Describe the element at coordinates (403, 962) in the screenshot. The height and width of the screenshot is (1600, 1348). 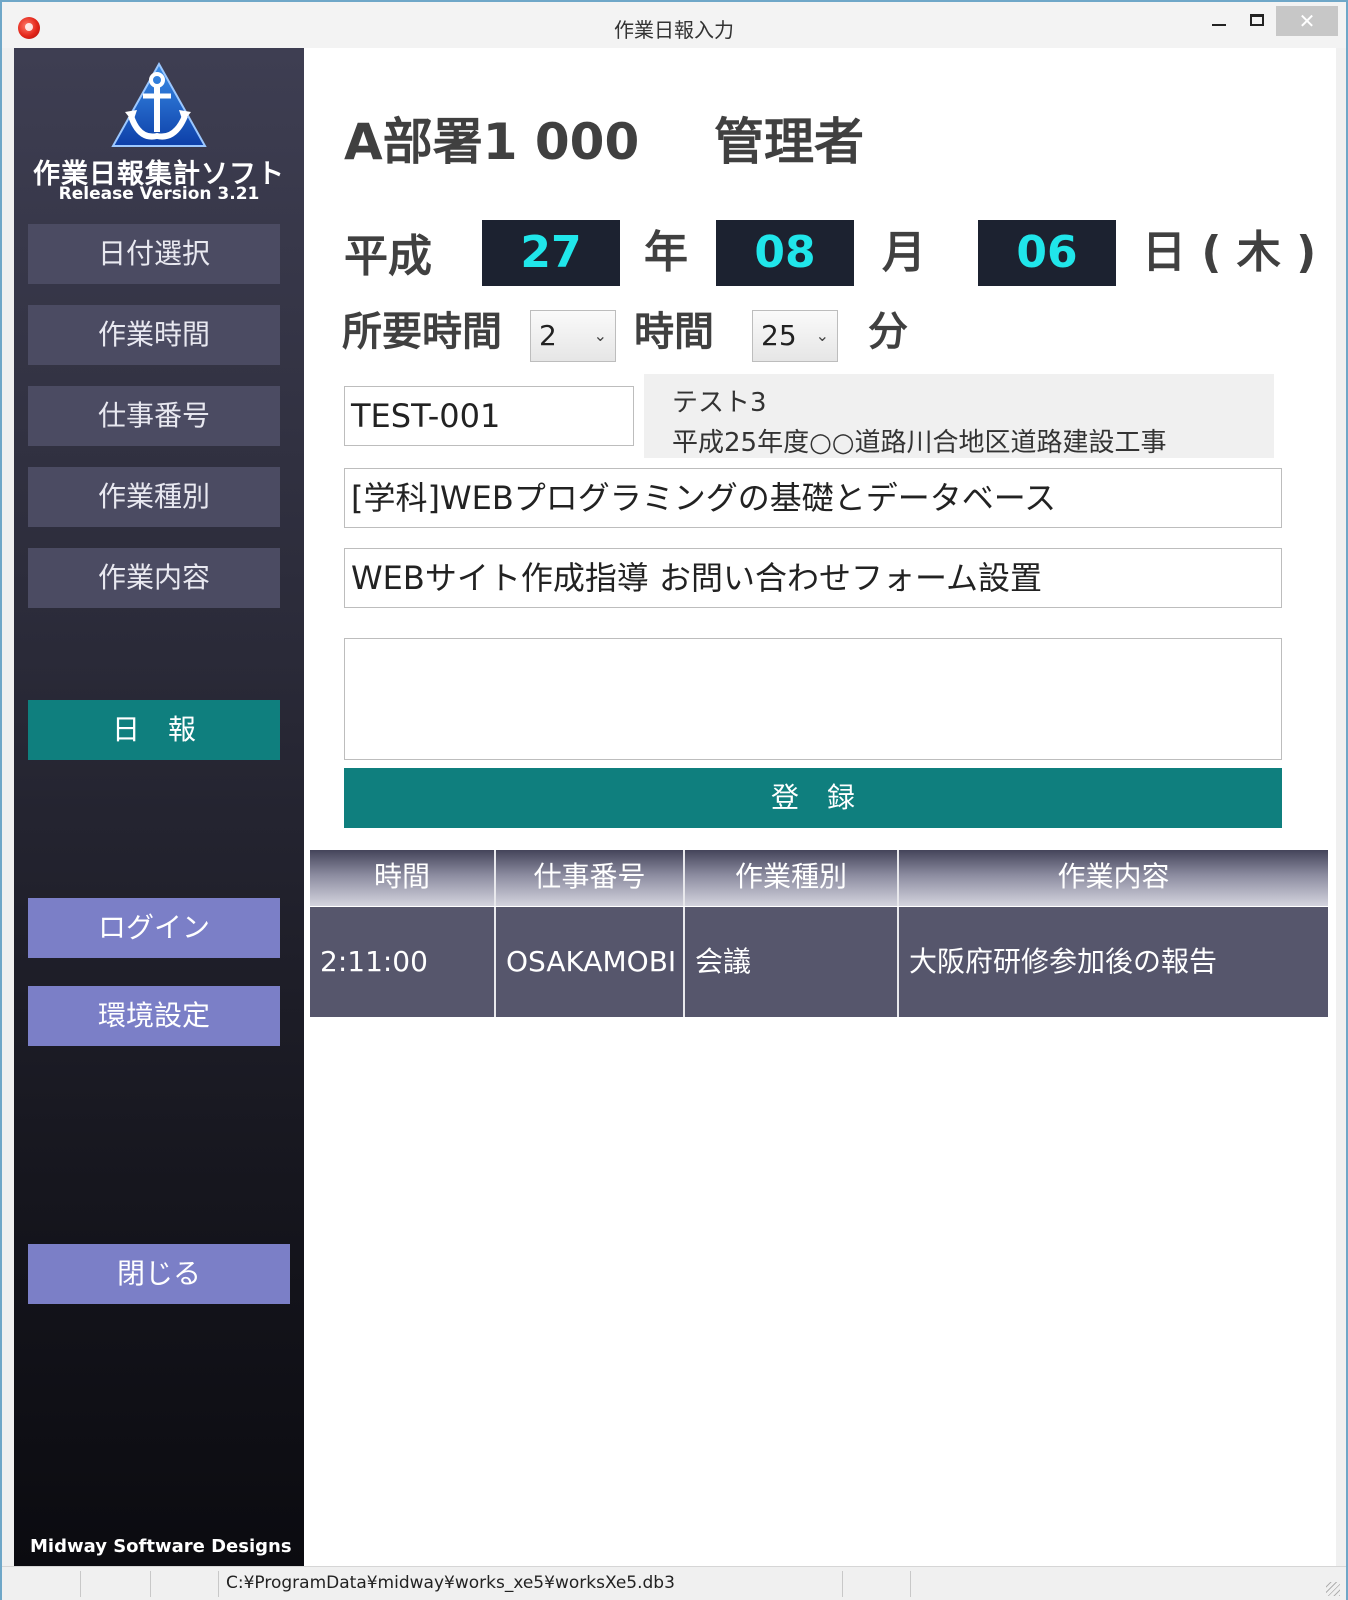
I see `cell-time: 2:11:00` at that location.